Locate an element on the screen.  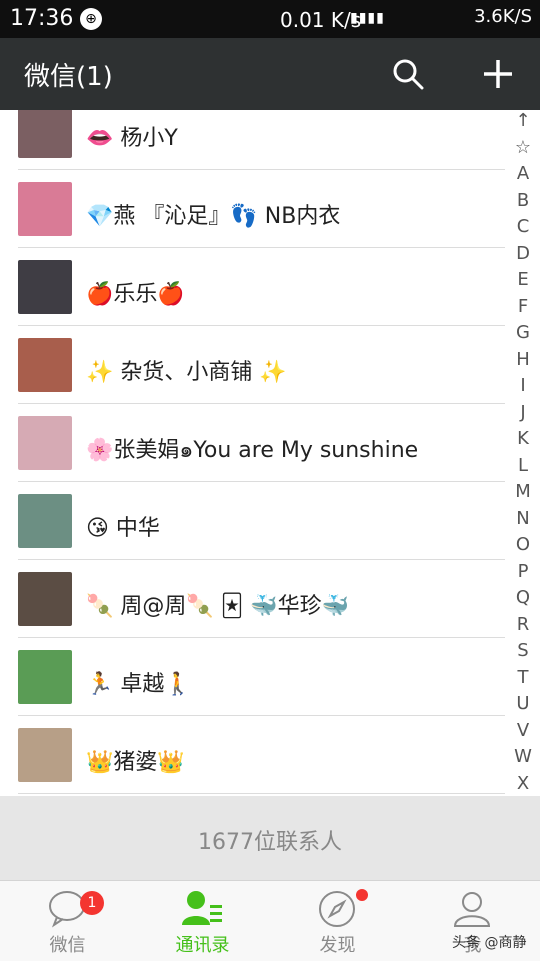
index-letter: K is located at coordinates (523, 438).